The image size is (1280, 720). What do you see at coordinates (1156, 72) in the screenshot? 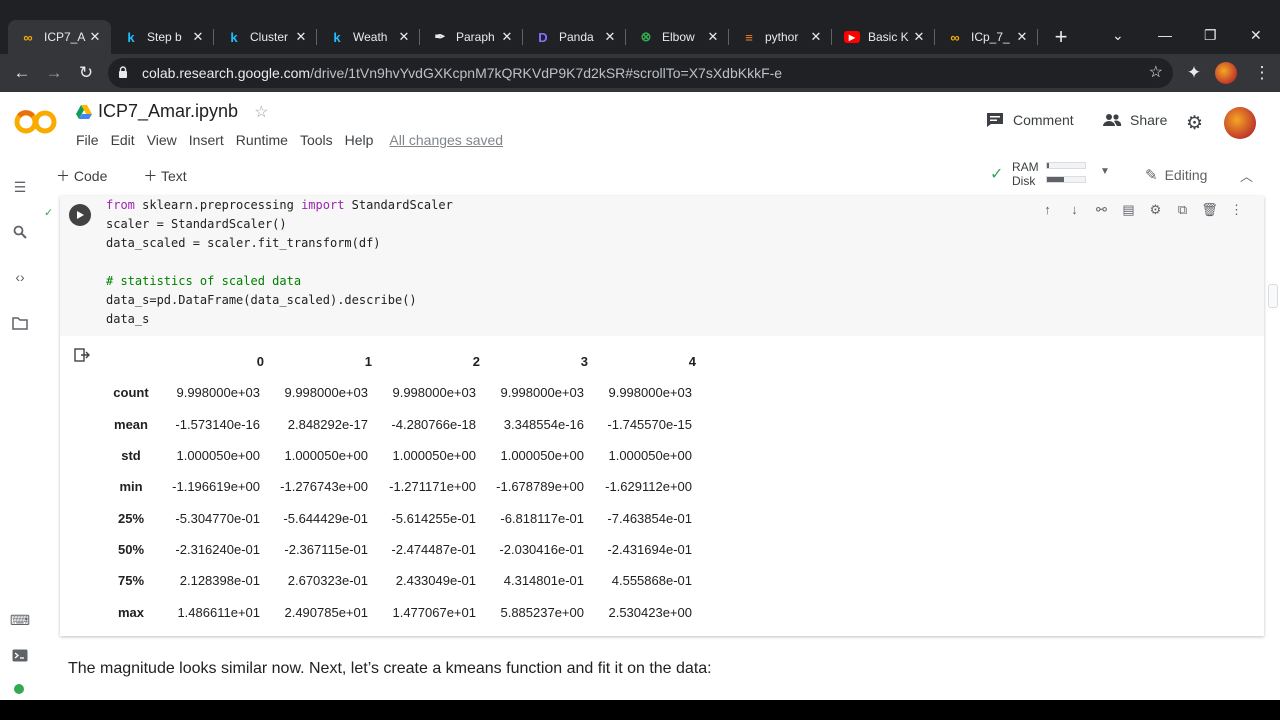
I see `bookmark-star-icon: ☆` at bounding box center [1156, 72].